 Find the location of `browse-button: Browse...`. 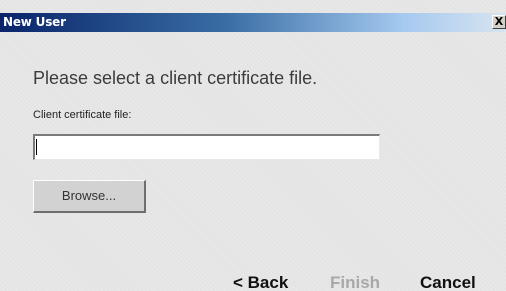

browse-button: Browse... is located at coordinates (89, 196).